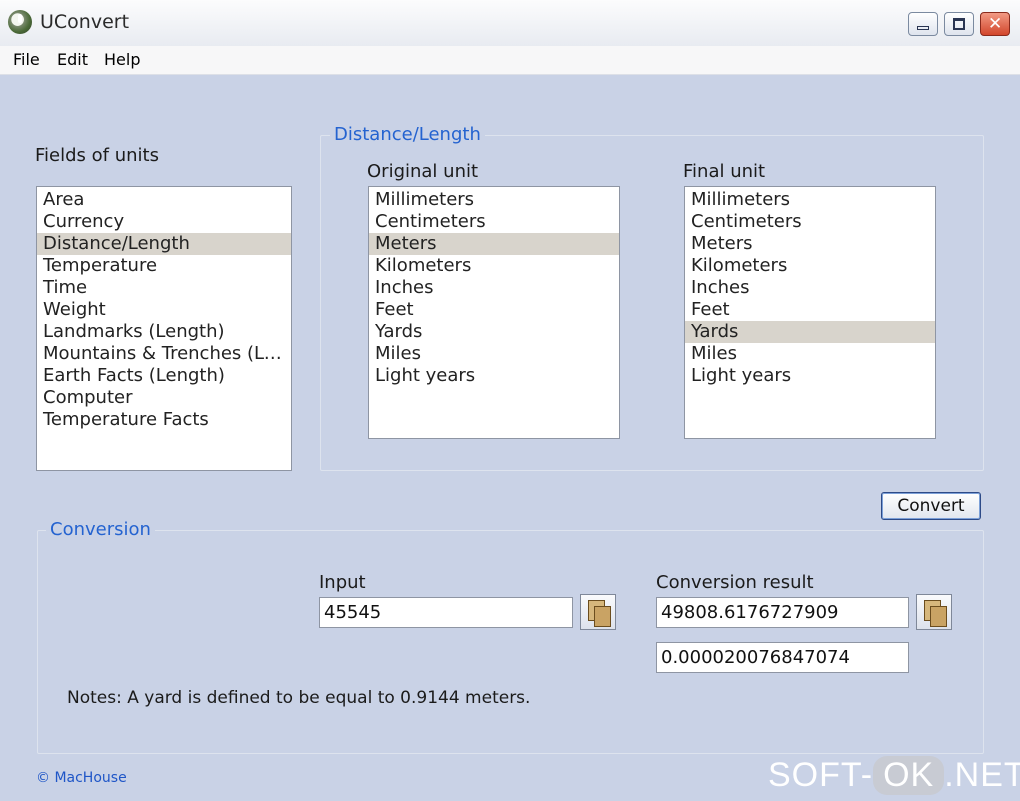 This screenshot has height=801, width=1020. Describe the element at coordinates (164, 288) in the screenshot. I see `list-item: Time` at that location.